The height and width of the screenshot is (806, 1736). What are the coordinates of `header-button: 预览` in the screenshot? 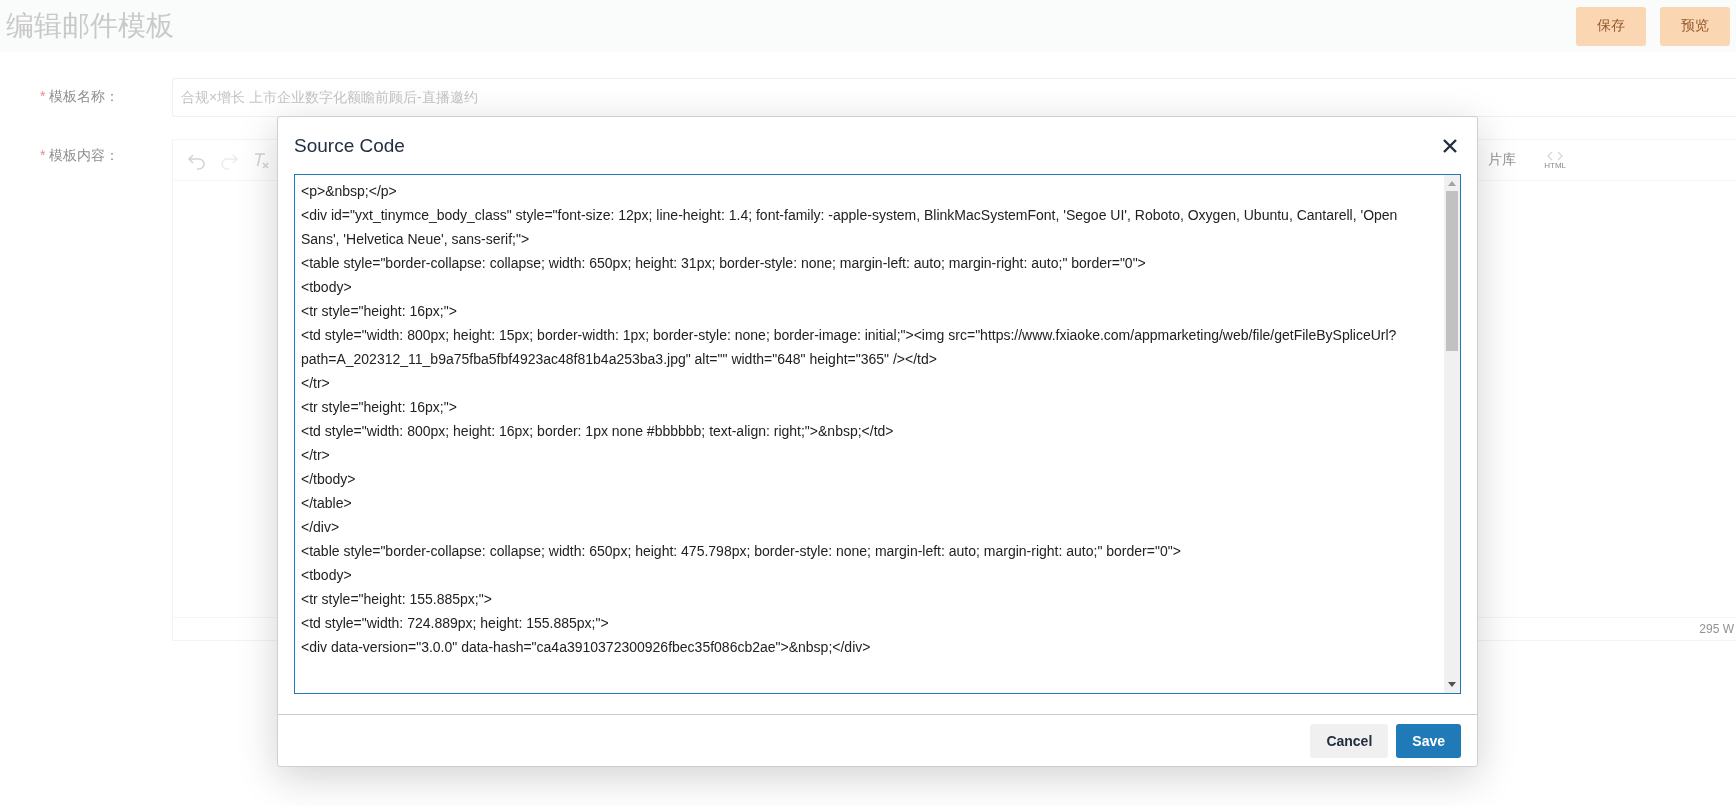 It's located at (1695, 26).